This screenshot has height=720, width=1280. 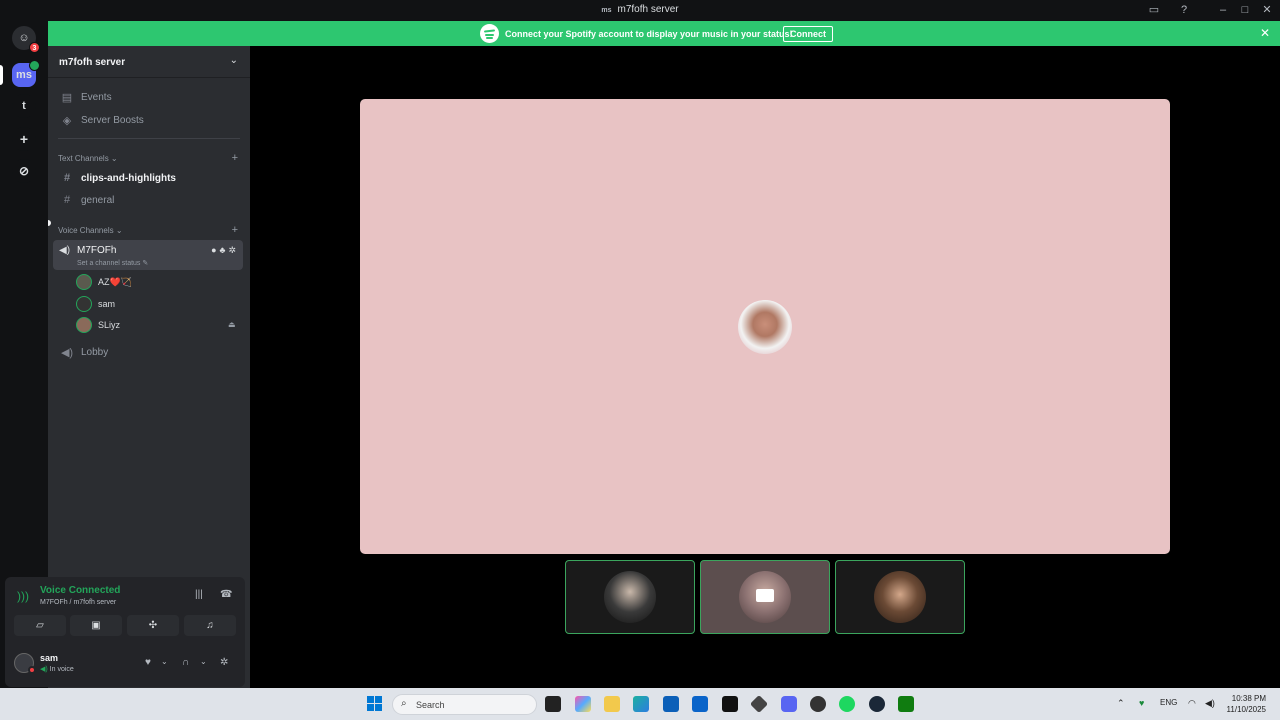 I want to click on selected-indicator, so click(x=1, y=75).